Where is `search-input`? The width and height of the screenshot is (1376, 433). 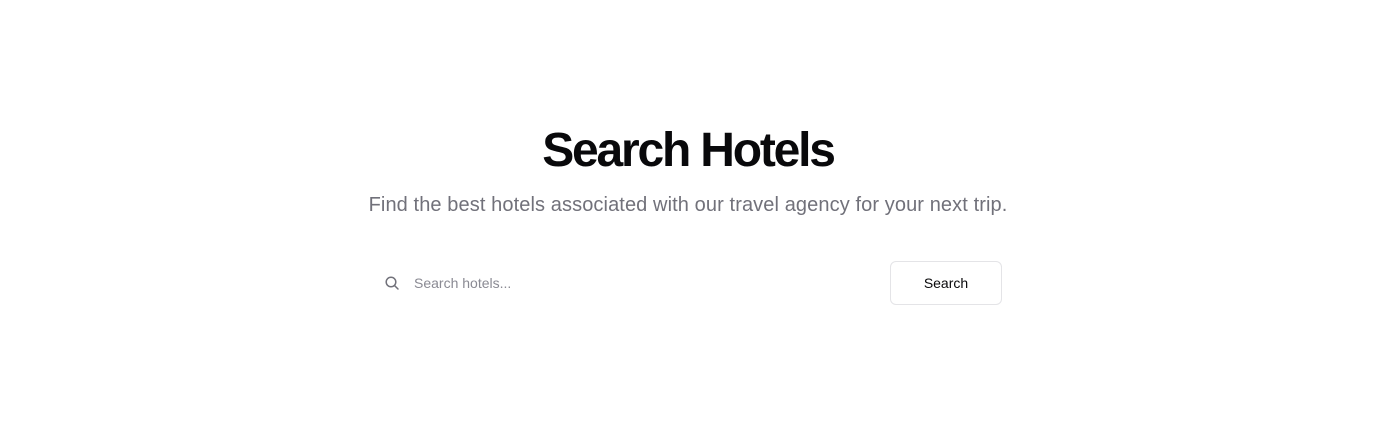 search-input is located at coordinates (632, 283).